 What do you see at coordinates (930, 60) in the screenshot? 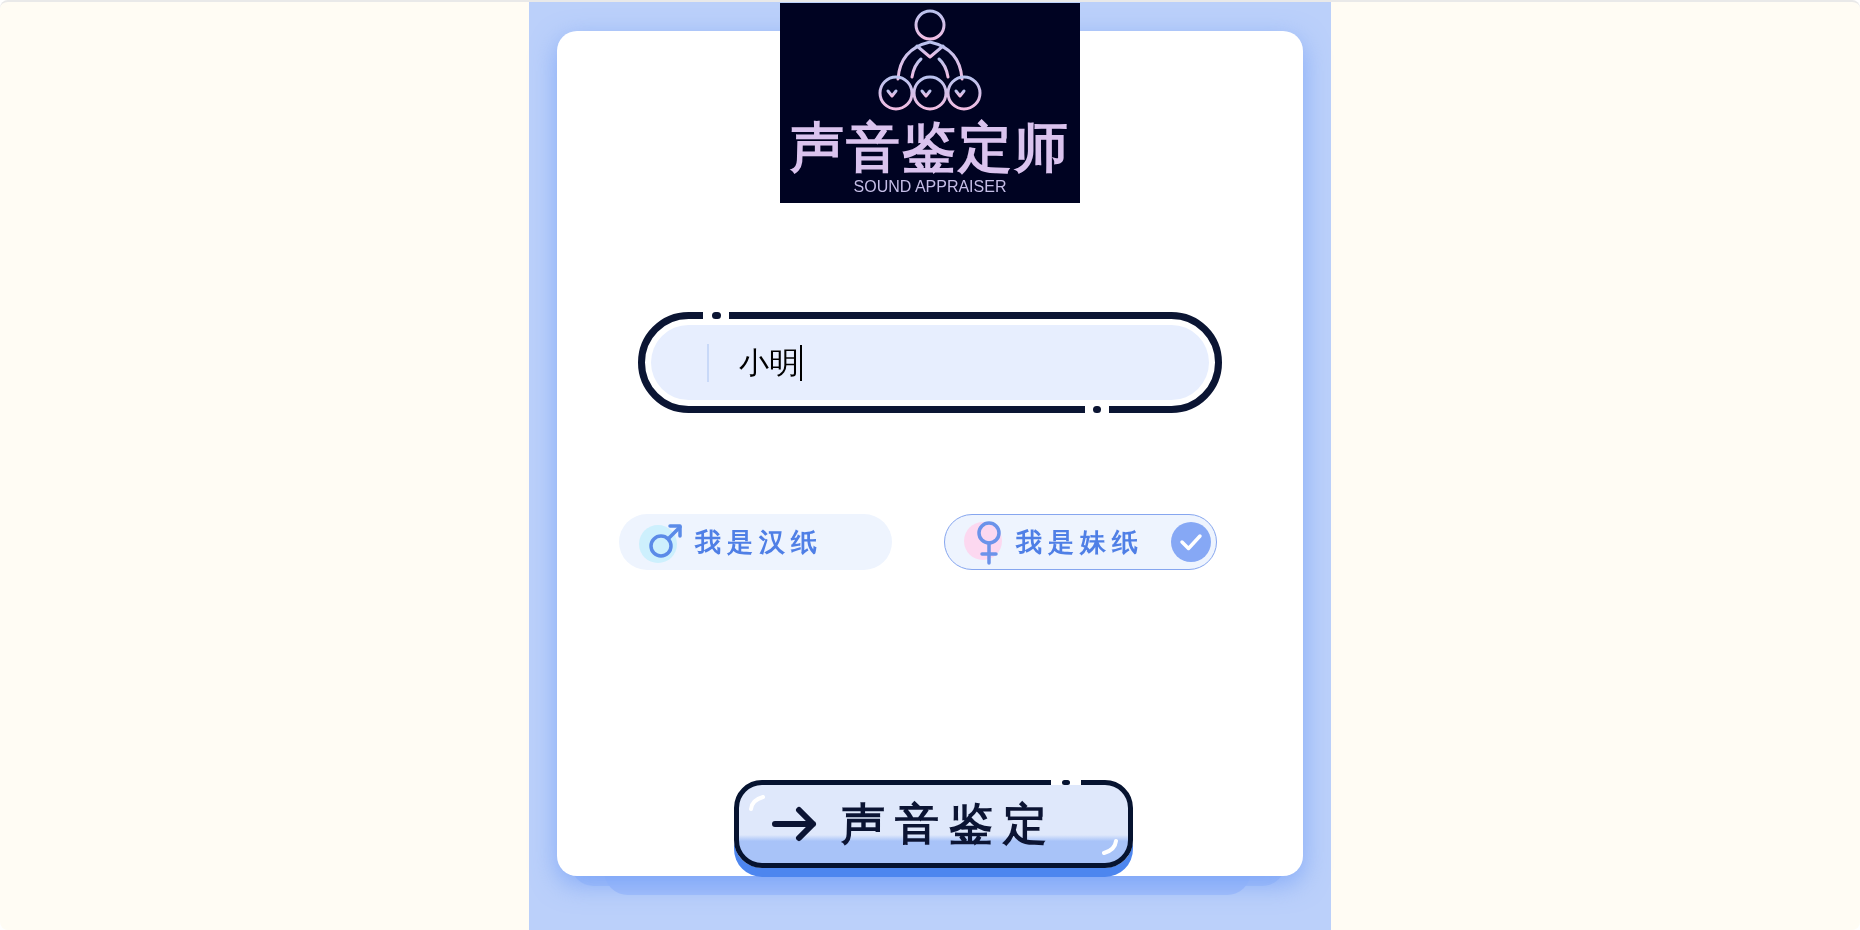
I see `people-logo-icon` at bounding box center [930, 60].